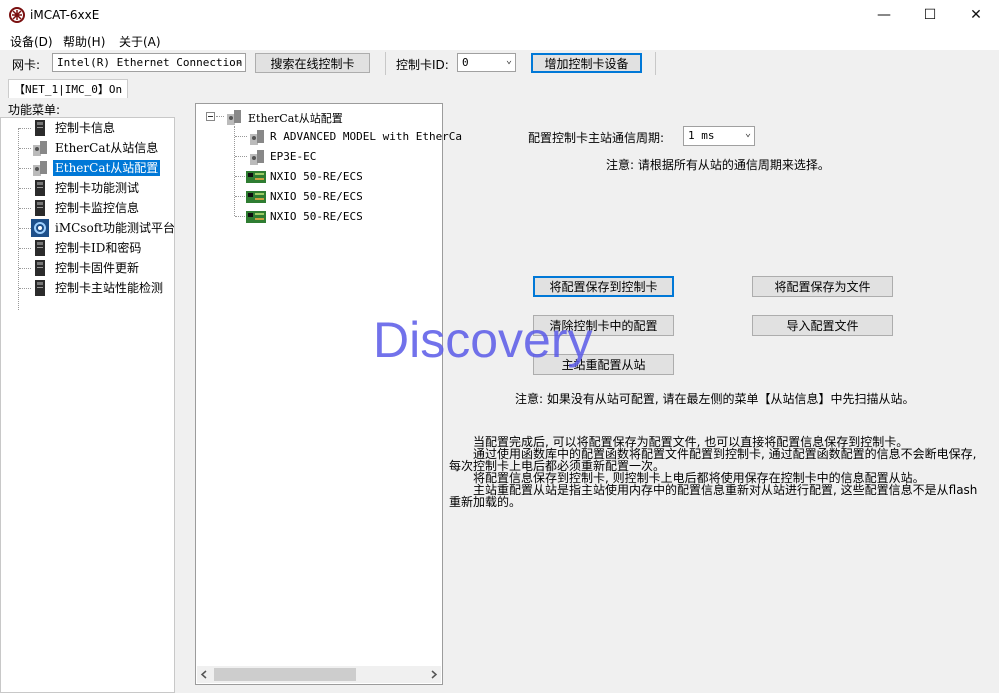 This screenshot has height=693, width=999. What do you see at coordinates (884, 15) in the screenshot?
I see `minimize-button: —` at bounding box center [884, 15].